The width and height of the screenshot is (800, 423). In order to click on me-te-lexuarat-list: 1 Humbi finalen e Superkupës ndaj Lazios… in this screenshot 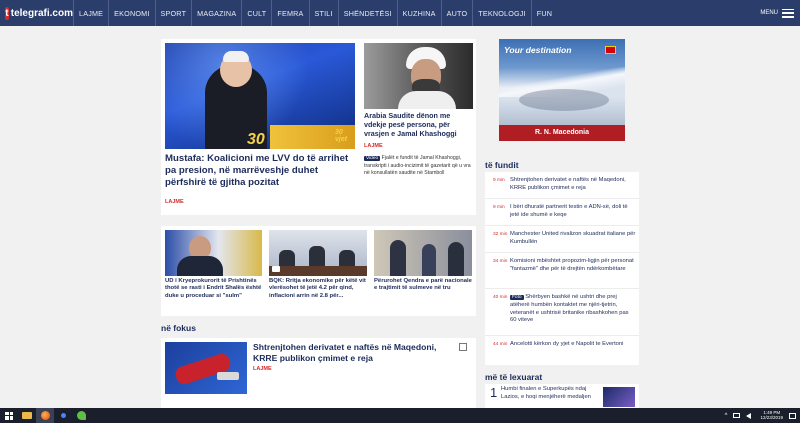, I will do `click(562, 396)`.